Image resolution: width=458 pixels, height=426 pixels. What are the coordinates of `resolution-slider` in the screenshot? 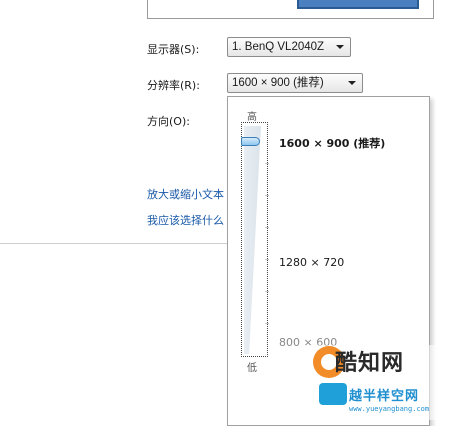 It's located at (255, 239).